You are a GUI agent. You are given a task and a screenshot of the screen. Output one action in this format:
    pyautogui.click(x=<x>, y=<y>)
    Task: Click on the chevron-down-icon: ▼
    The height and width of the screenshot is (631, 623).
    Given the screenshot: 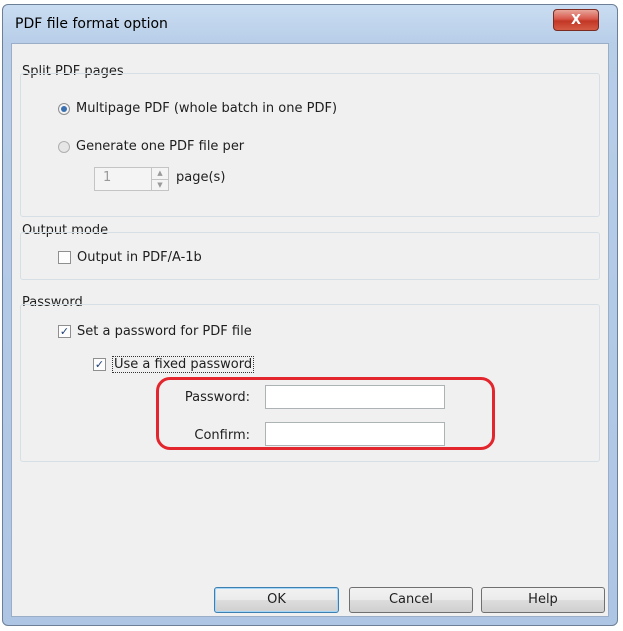 What is the action you would take?
    pyautogui.click(x=160, y=184)
    